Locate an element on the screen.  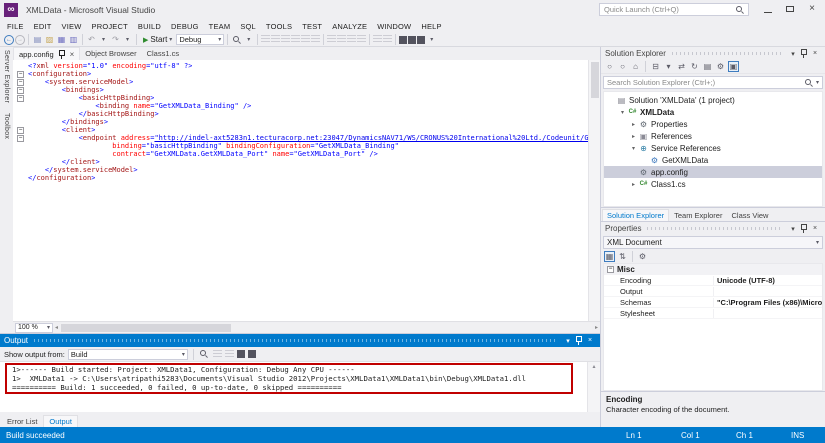
previous-bookmark-folder-icon is located at coordinates (352, 39).